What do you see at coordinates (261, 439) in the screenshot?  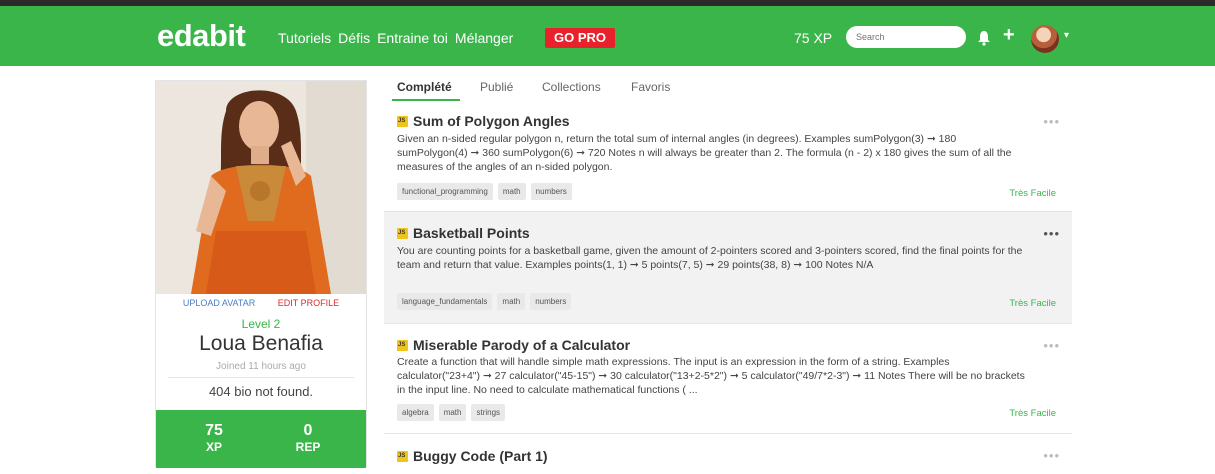 I see `stats-panel: 75 XP 0 REP` at bounding box center [261, 439].